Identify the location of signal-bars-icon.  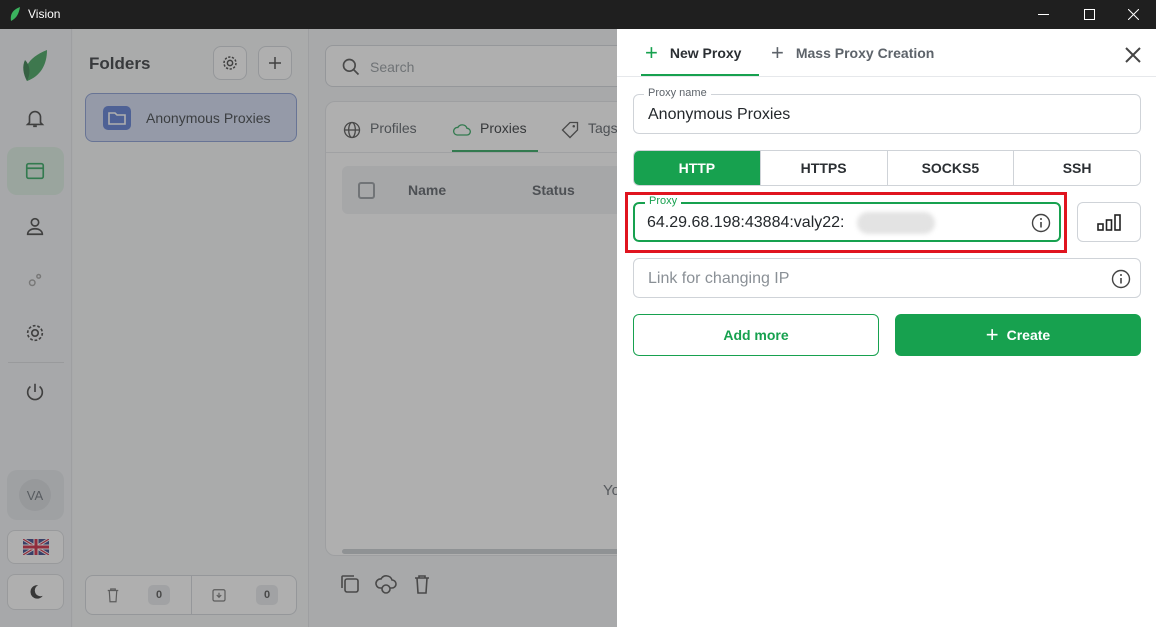
(1109, 222).